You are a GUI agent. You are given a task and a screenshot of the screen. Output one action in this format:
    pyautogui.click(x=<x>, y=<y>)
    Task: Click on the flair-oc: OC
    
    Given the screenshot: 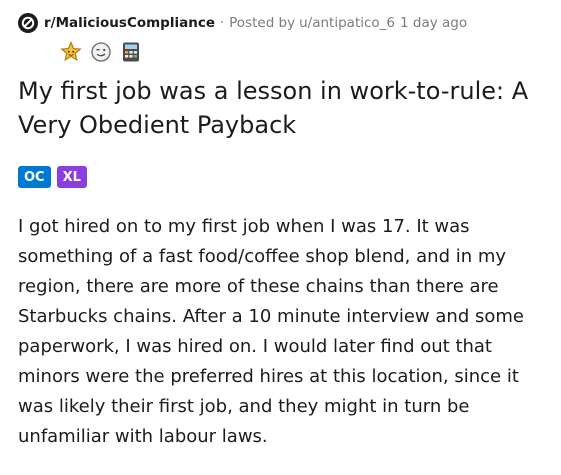 What is the action you would take?
    pyautogui.click(x=34, y=177)
    